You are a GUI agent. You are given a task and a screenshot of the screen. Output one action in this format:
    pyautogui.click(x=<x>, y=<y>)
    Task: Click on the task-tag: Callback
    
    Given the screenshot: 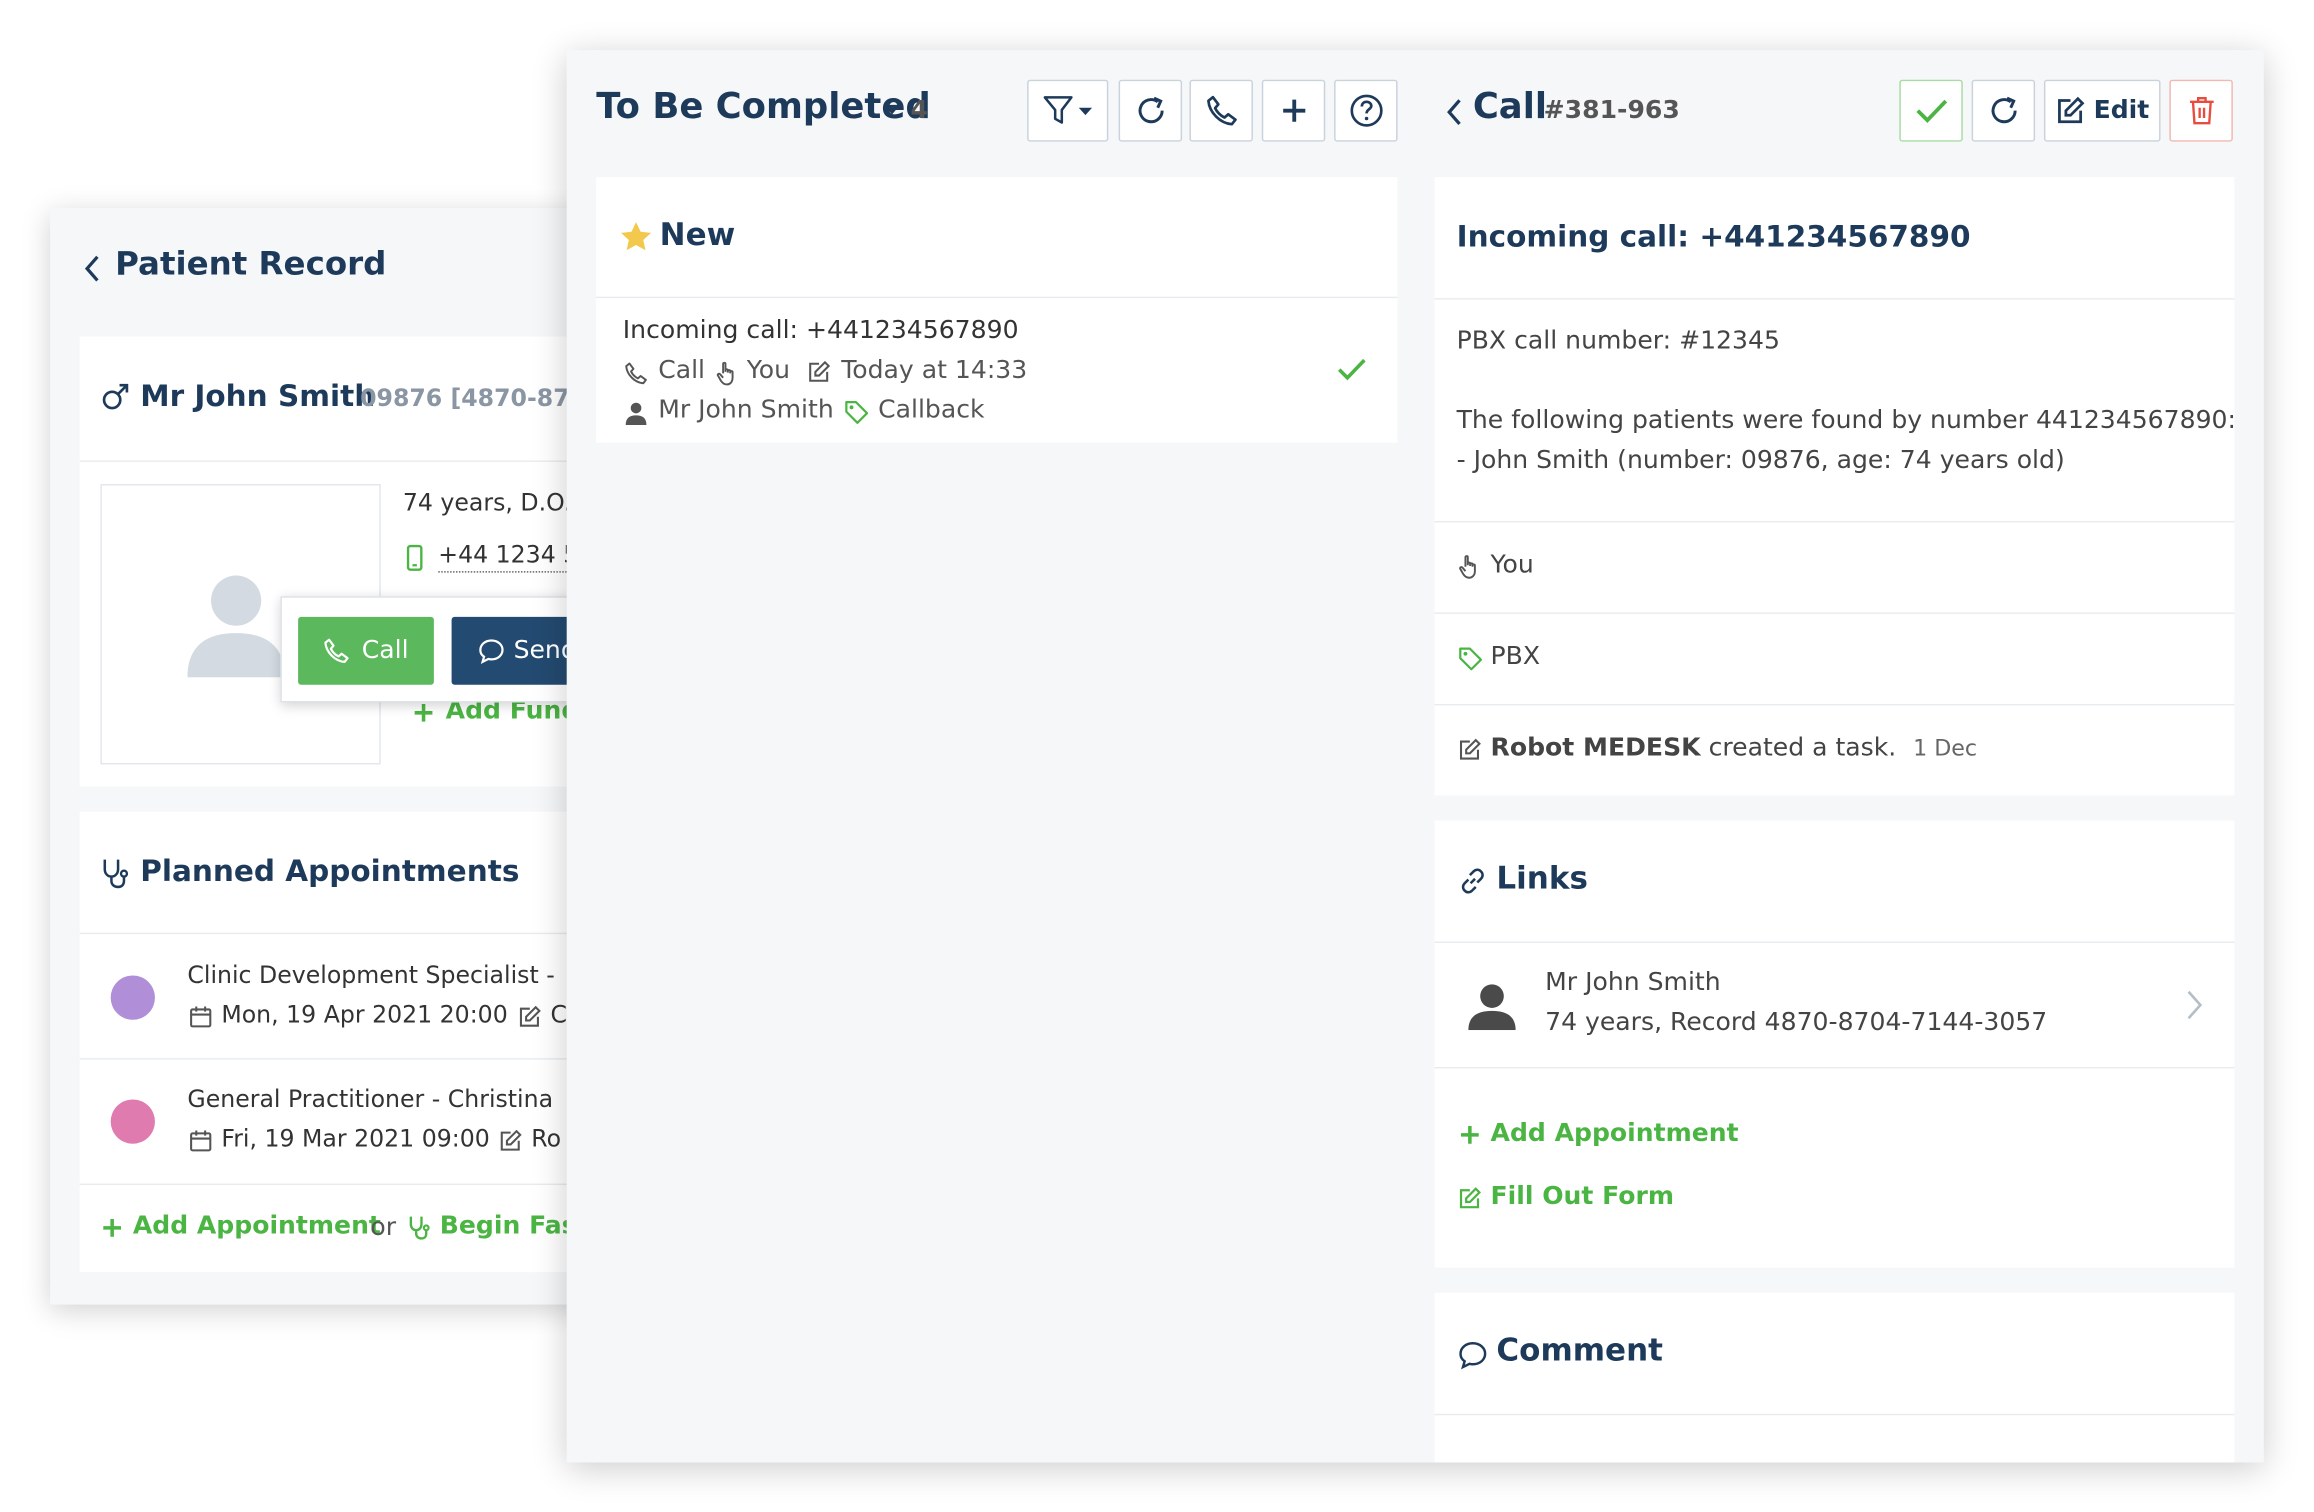 What is the action you would take?
    pyautogui.click(x=931, y=410)
    